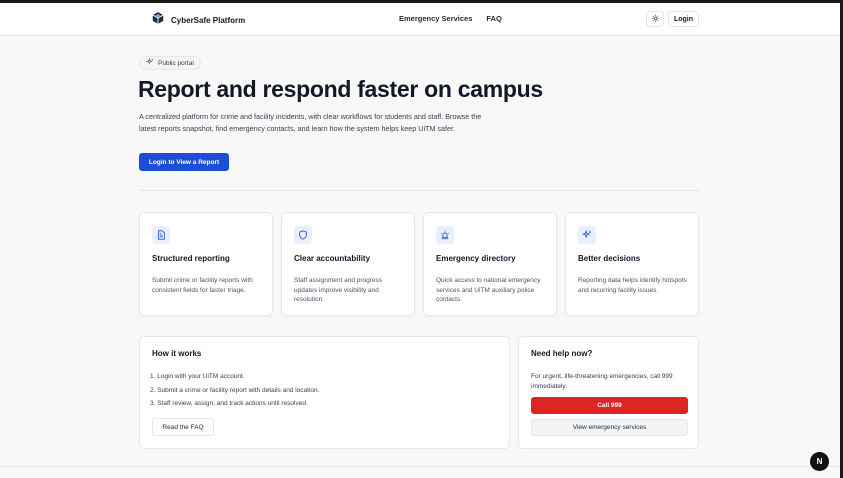 The width and height of the screenshot is (843, 478). I want to click on feature-title: Clear accountability, so click(332, 258).